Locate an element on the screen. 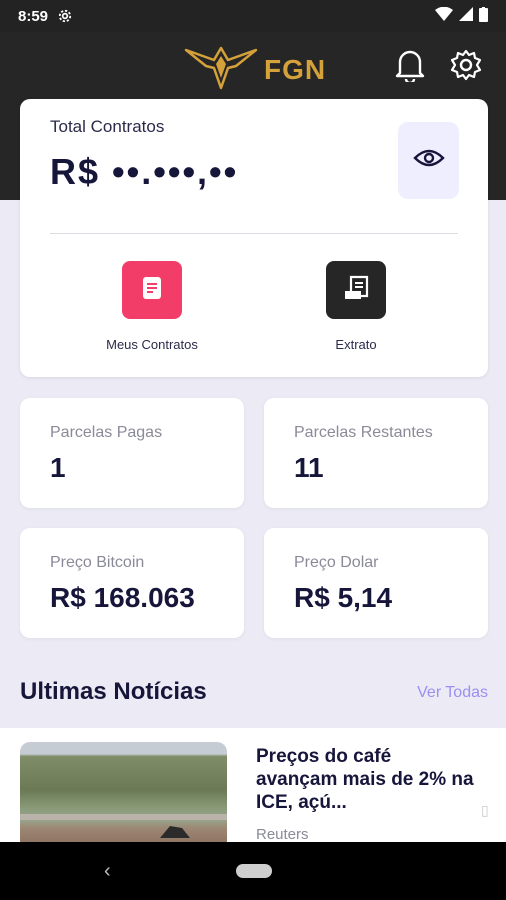 This screenshot has height=900, width=506. my-contracts-icon-box is located at coordinates (152, 290).